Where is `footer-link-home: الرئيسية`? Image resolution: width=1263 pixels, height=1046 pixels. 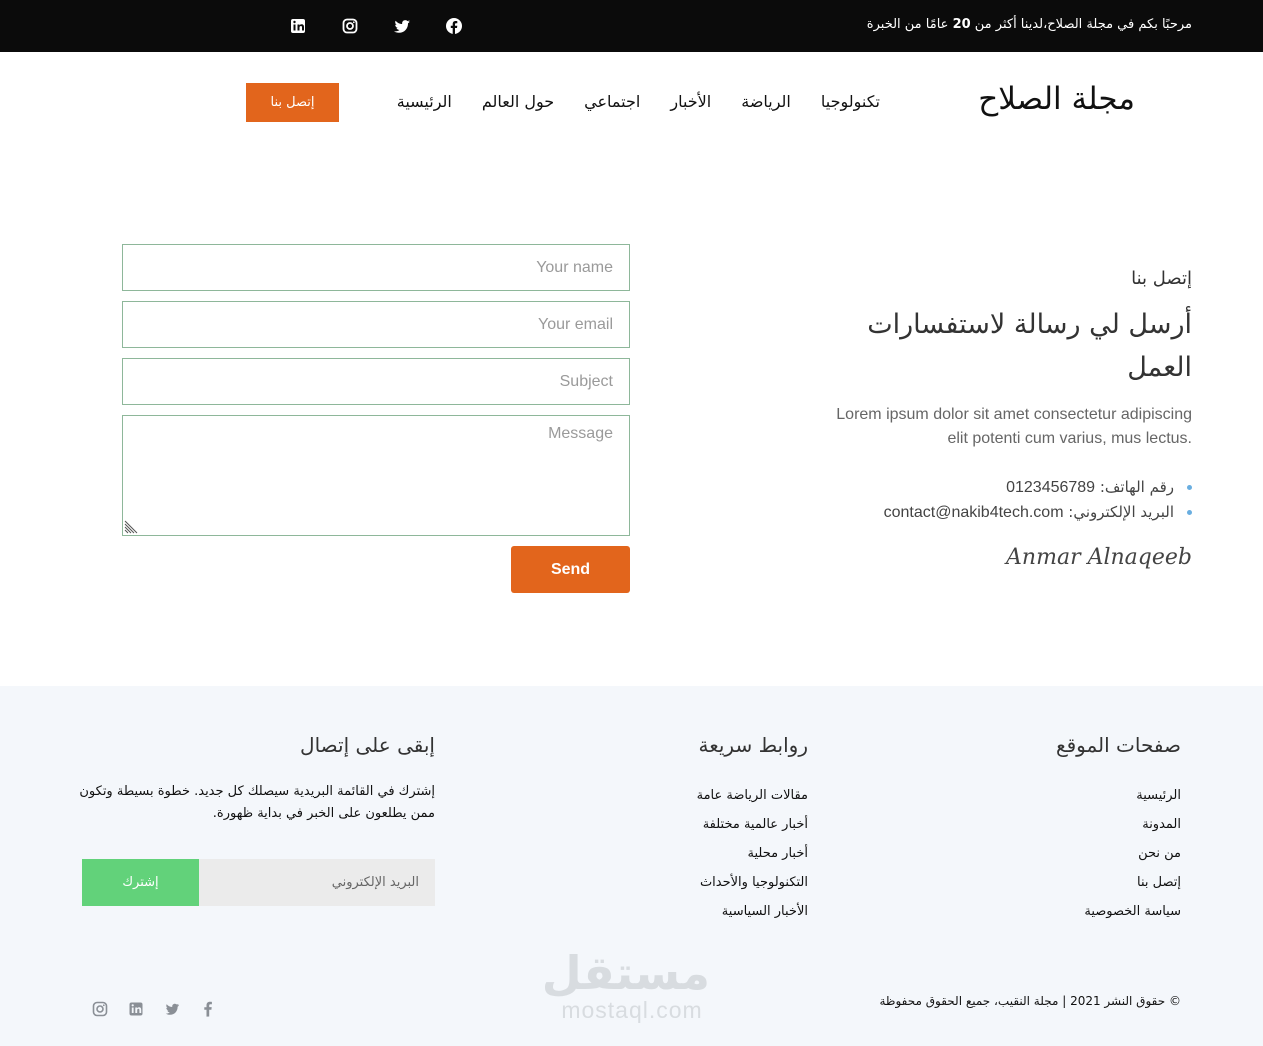 footer-link-home: الرئيسية is located at coordinates (1118, 795).